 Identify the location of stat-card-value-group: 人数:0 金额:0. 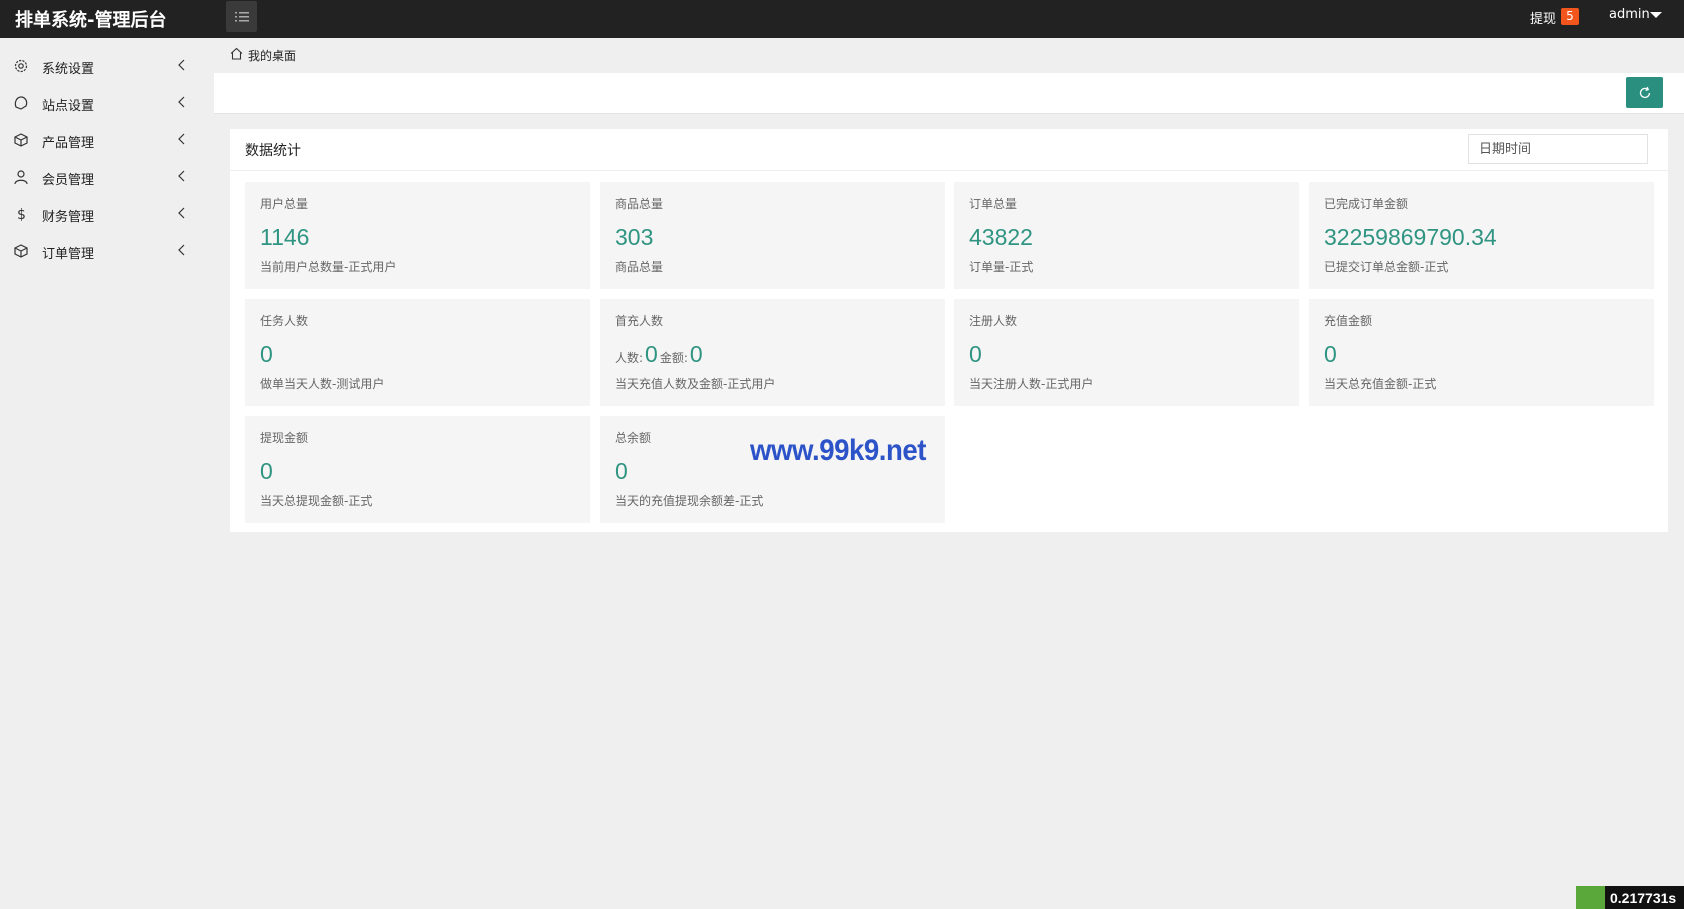
(660, 354).